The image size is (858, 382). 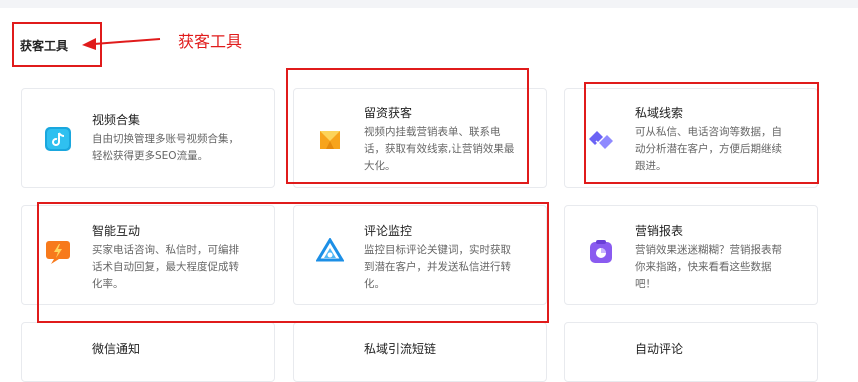 What do you see at coordinates (708, 267) in the screenshot?
I see `card-desc: 营销效果迷迷糊糊？营销报表帮 你来指路，快来看看这些数据 吧！` at bounding box center [708, 267].